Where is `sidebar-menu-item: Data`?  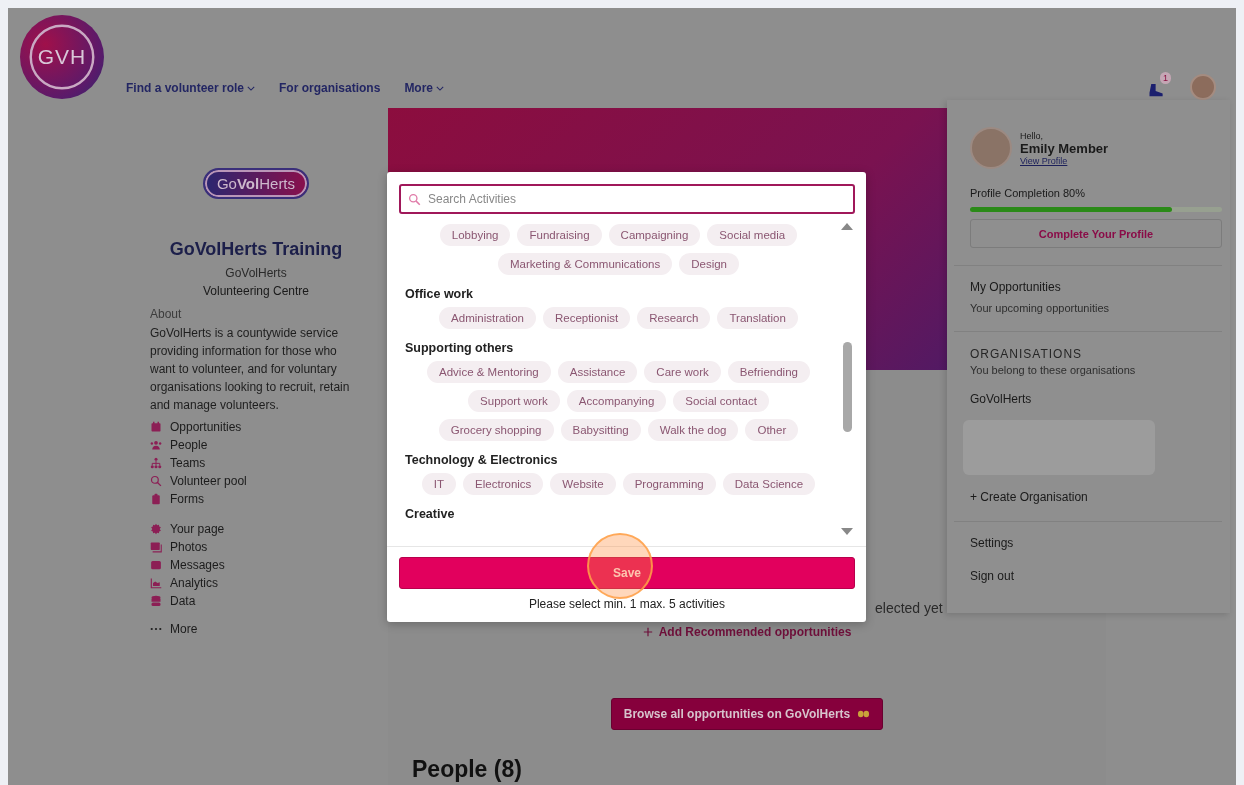
sidebar-menu-item: Data is located at coordinates (183, 601).